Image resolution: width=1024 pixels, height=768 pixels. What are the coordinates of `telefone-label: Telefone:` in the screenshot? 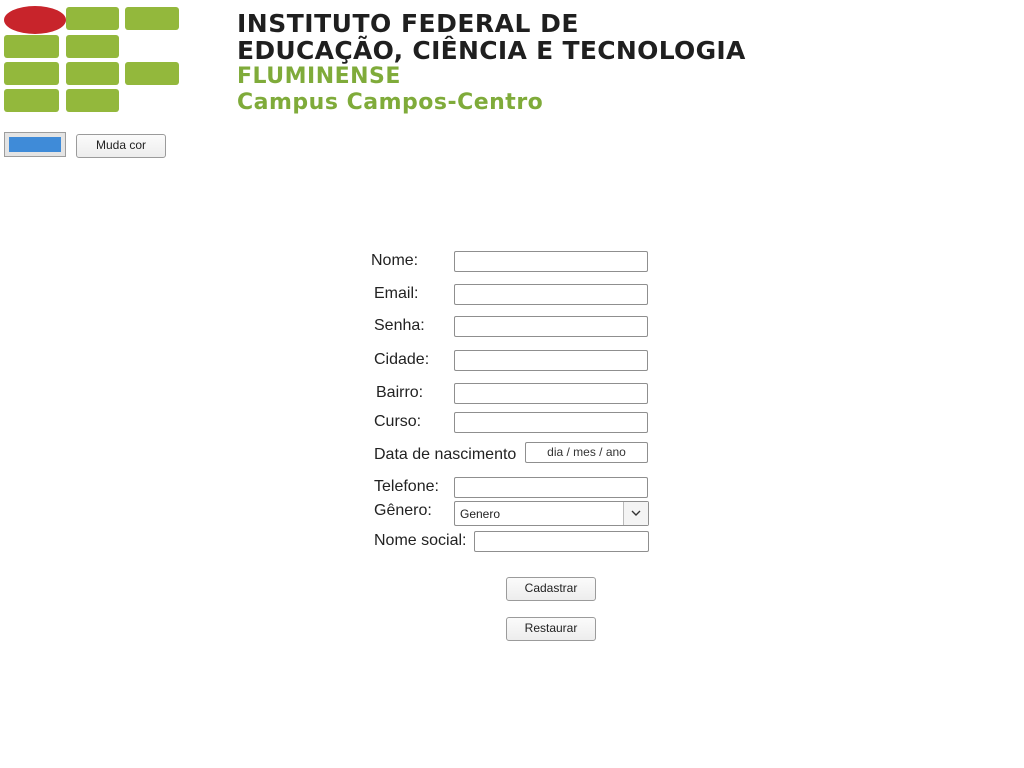 It's located at (406, 486).